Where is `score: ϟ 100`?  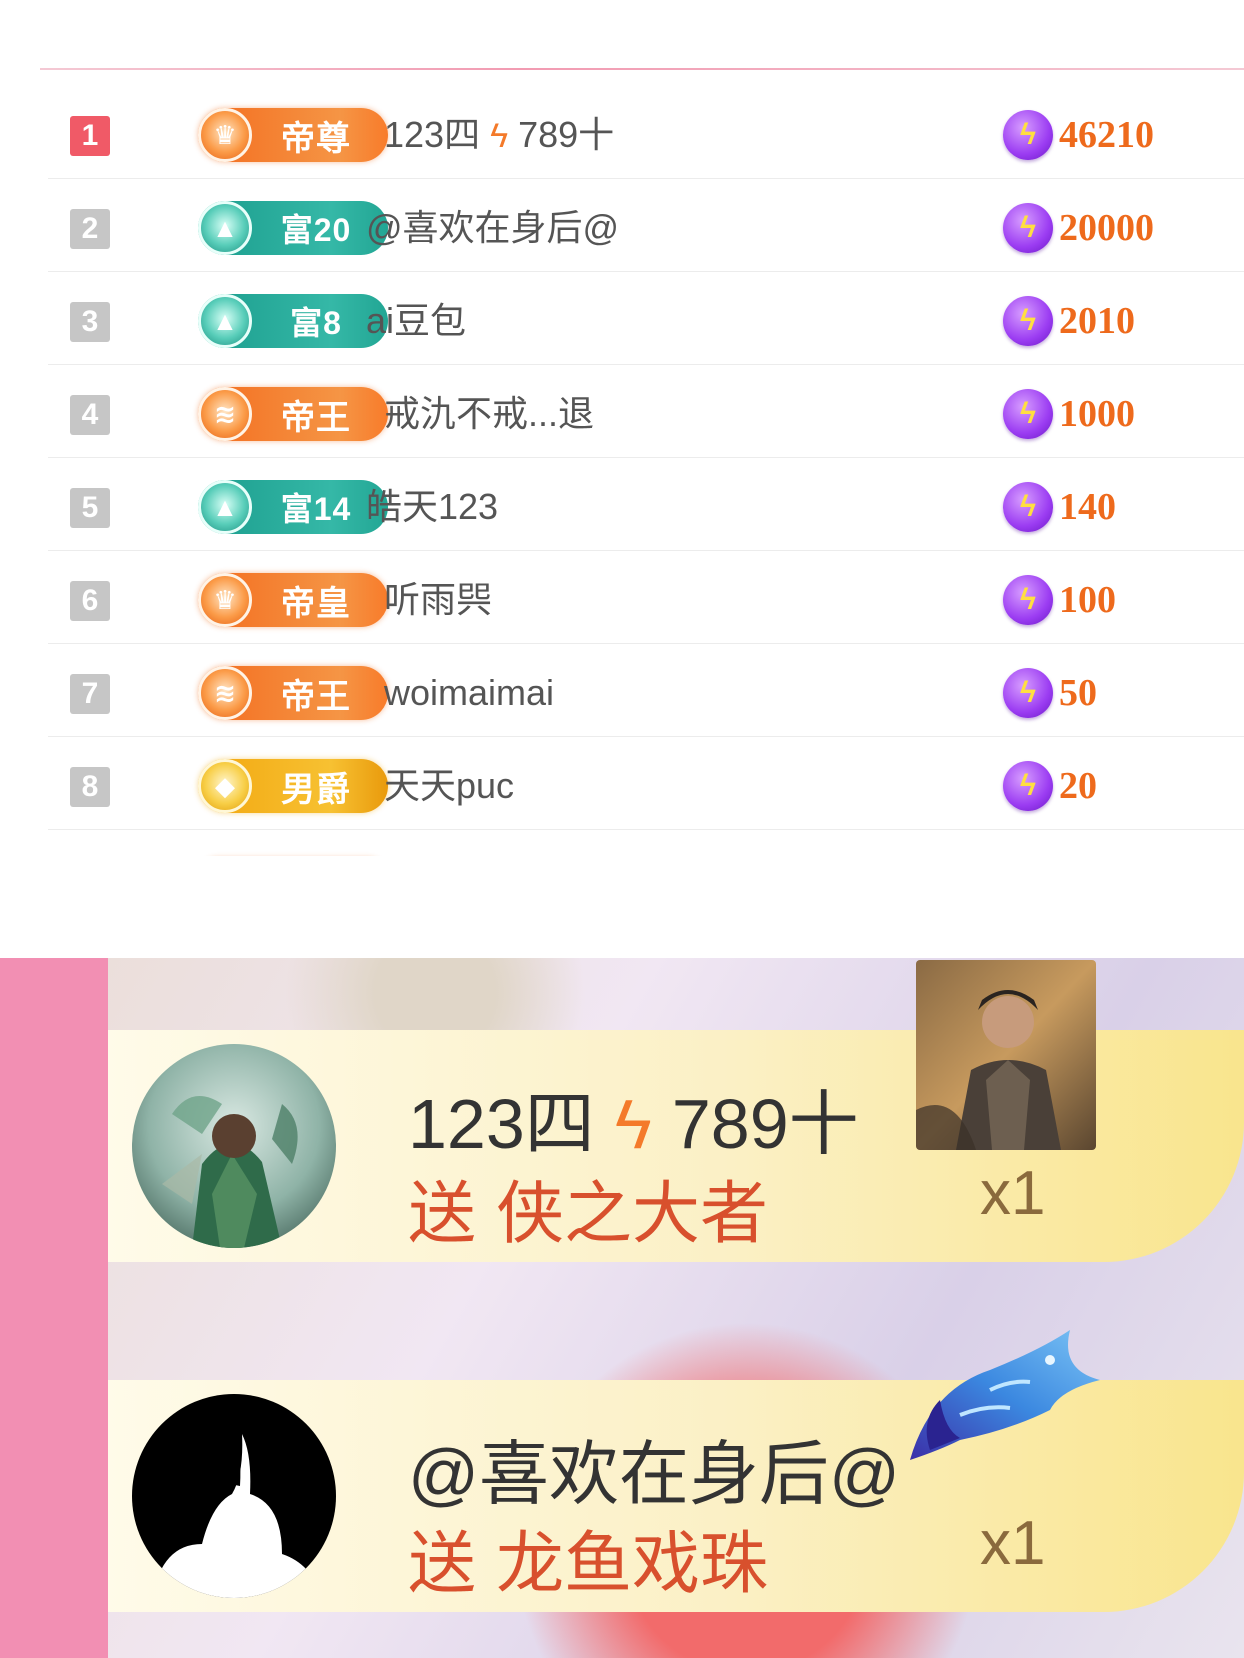 score: ϟ 100 is located at coordinates (1059, 600).